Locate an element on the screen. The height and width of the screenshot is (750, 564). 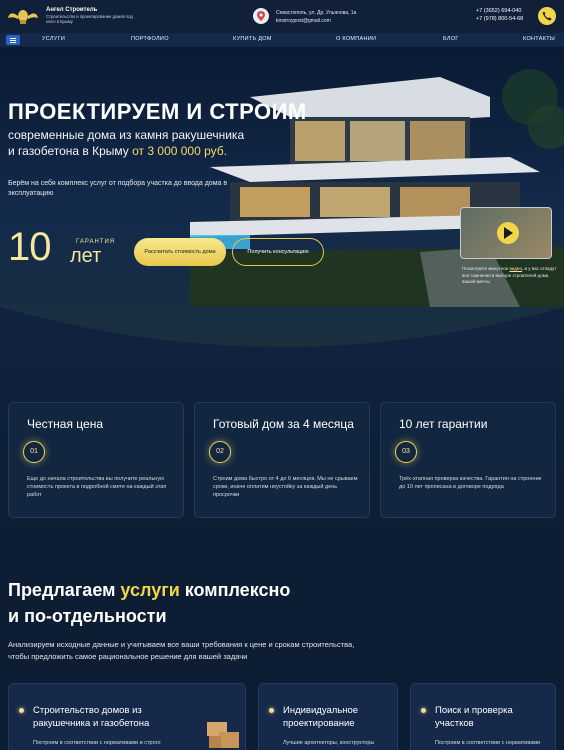
nav-item-blog: БЛОГ is located at coordinates (451, 39).